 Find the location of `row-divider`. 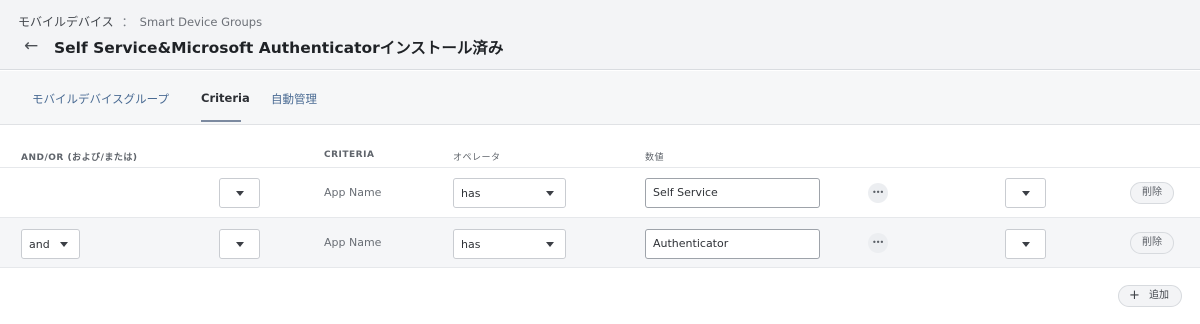

row-divider is located at coordinates (600, 267).